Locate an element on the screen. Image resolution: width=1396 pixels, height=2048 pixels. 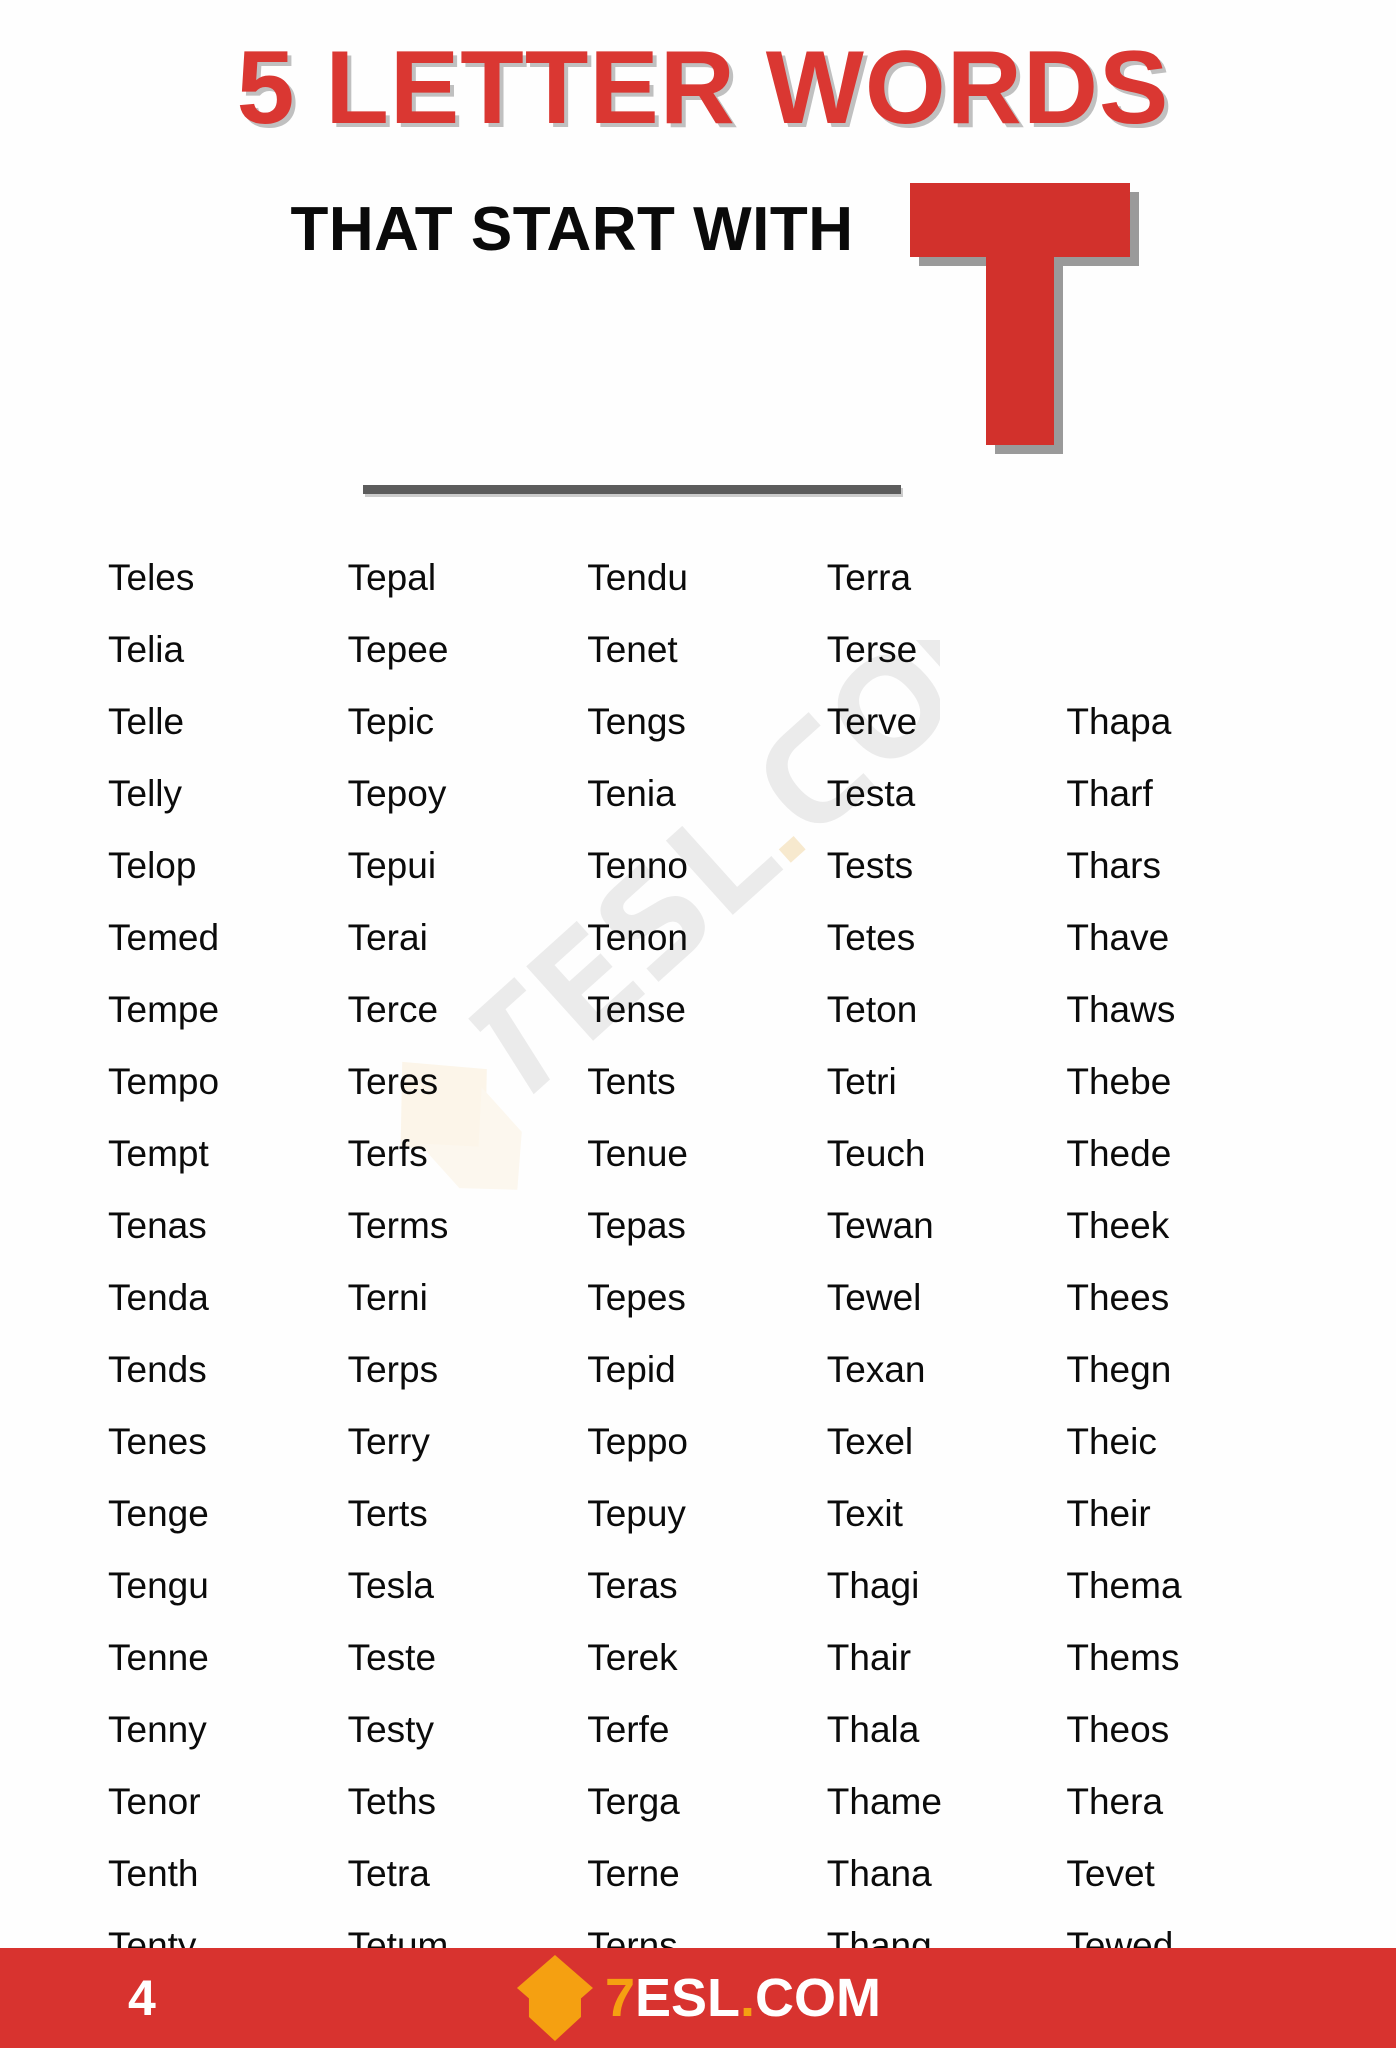
word-item: Terse is located at coordinates (872, 650).